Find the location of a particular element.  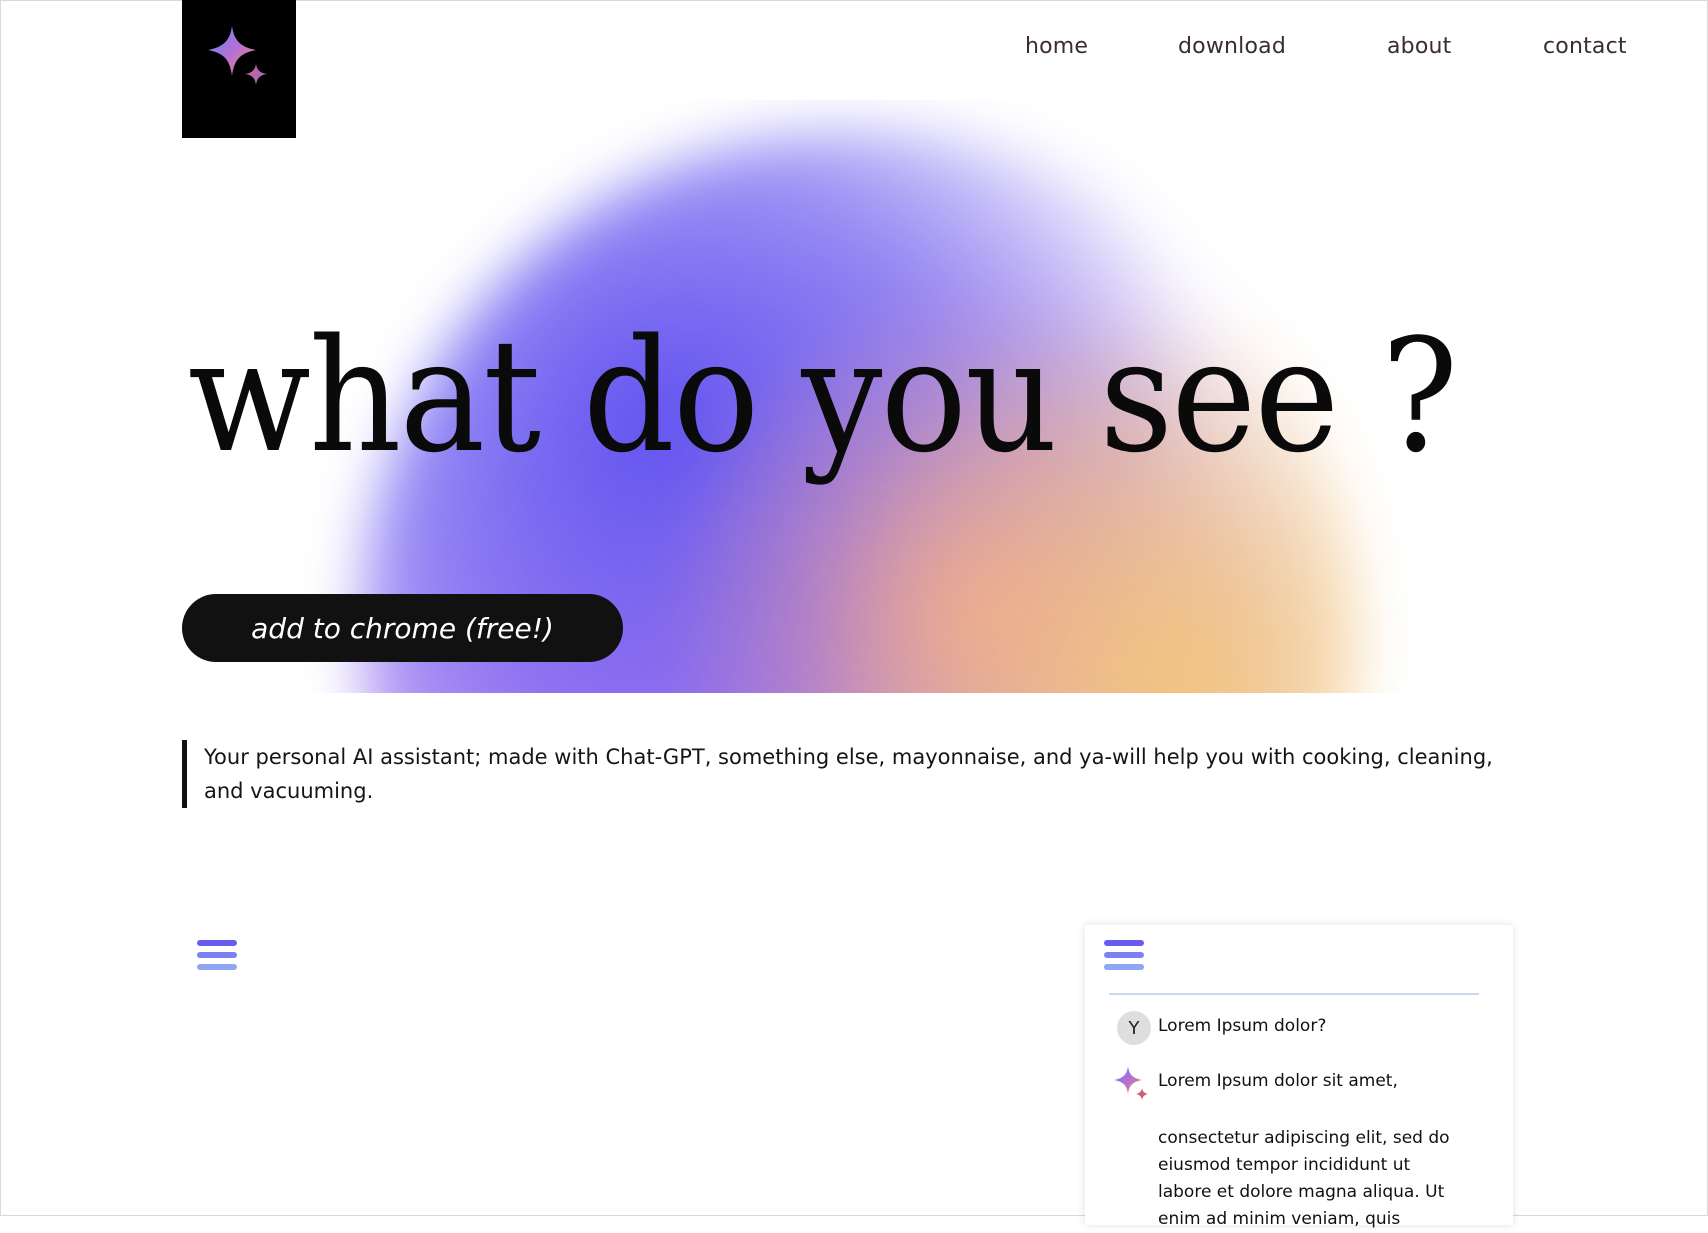

nav-about-link: about is located at coordinates (1419, 46).